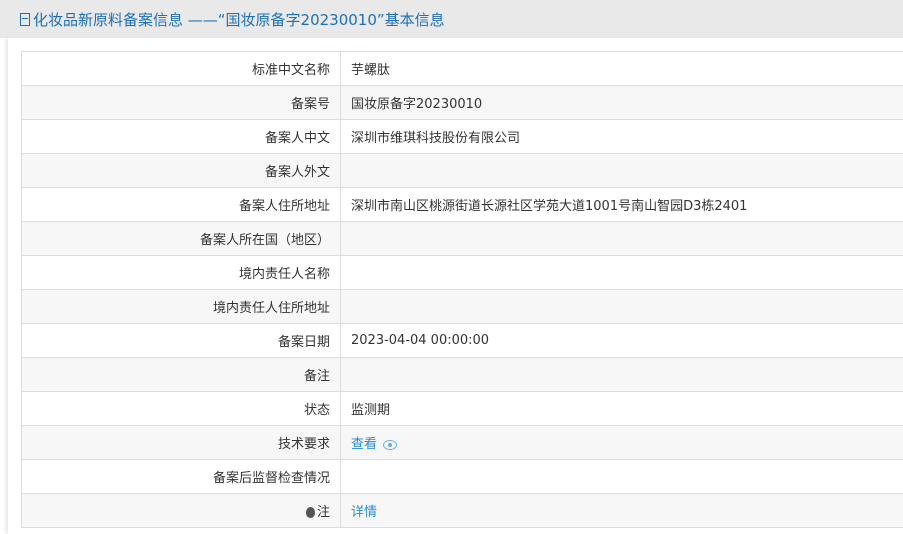  I want to click on row-value: 详情, so click(621, 510).